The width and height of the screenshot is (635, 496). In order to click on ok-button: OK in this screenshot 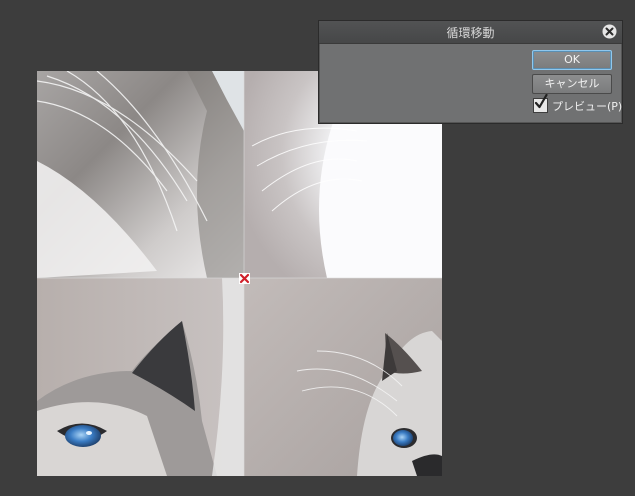, I will do `click(572, 60)`.